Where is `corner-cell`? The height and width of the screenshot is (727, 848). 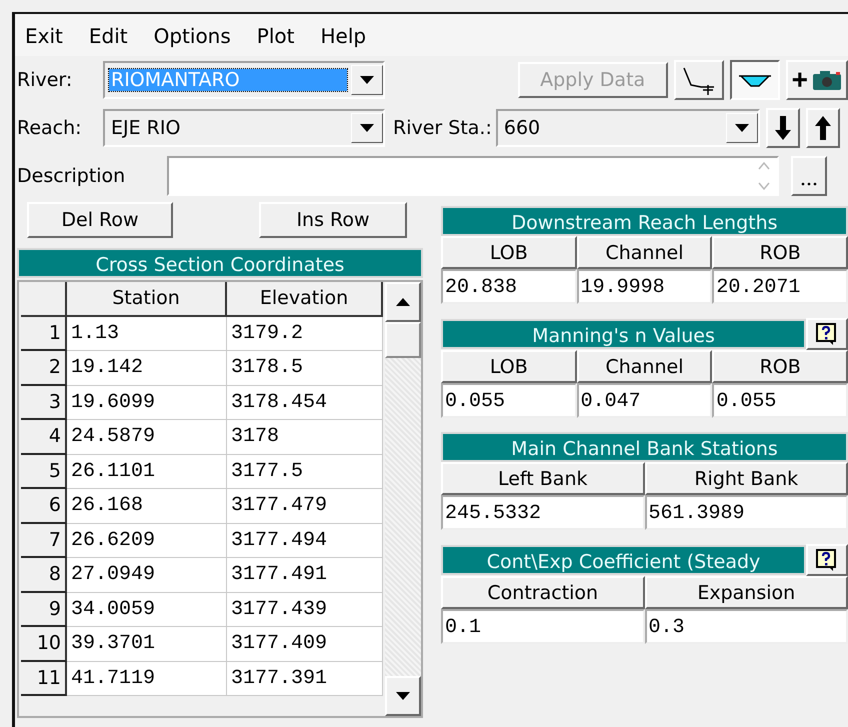
corner-cell is located at coordinates (44, 299).